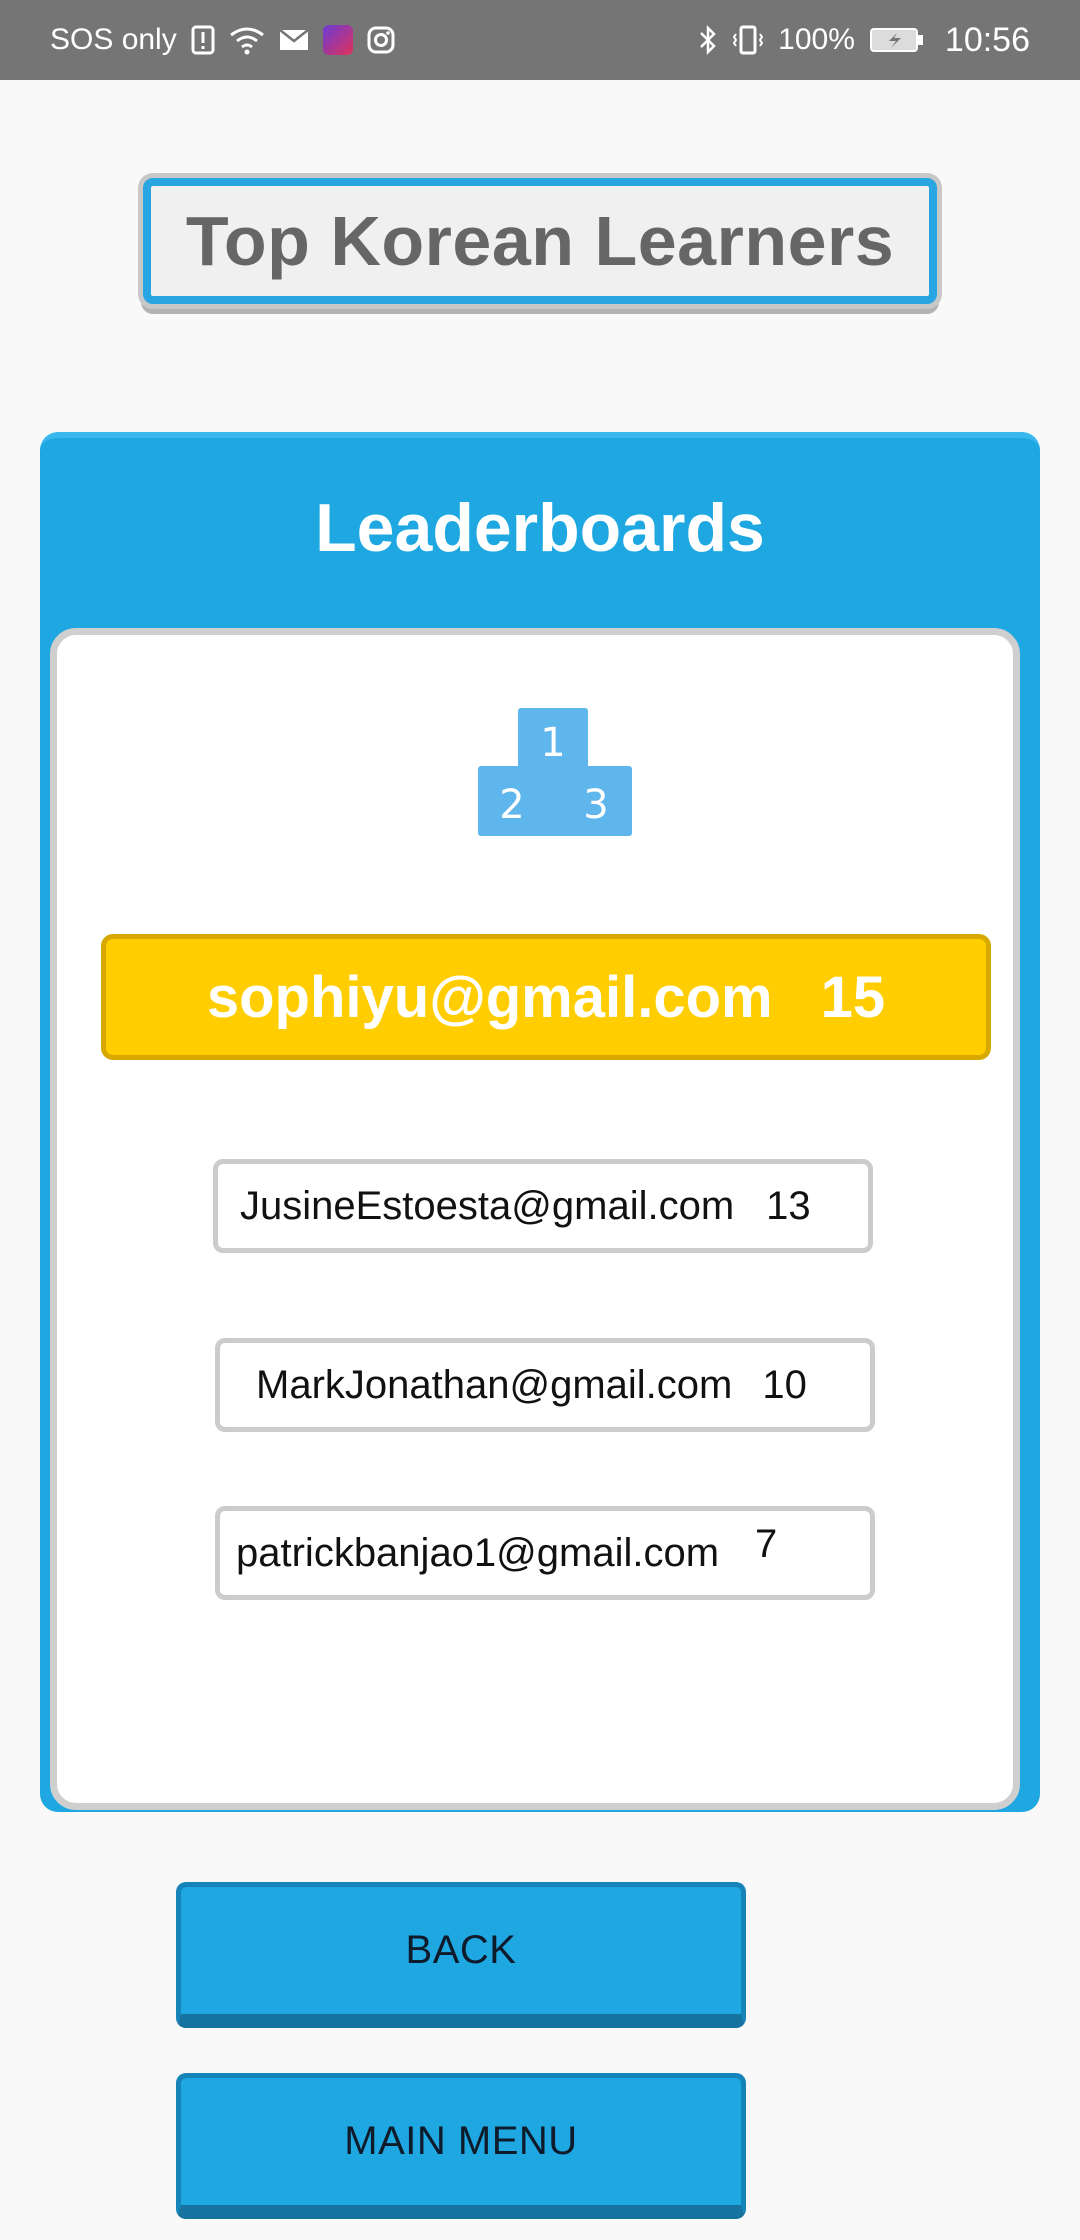 The width and height of the screenshot is (1080, 2240). What do you see at coordinates (748, 40) in the screenshot?
I see `vibrate-icon` at bounding box center [748, 40].